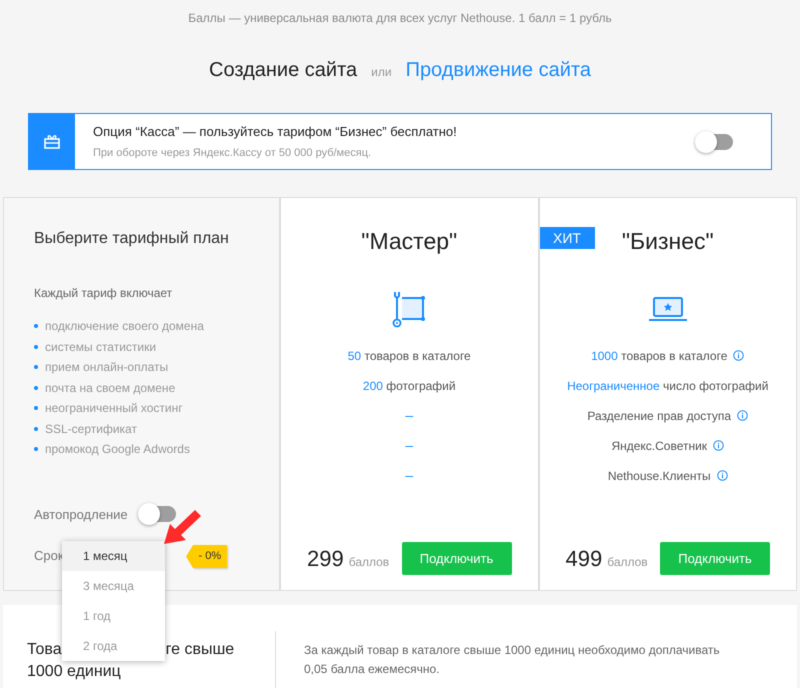 This screenshot has height=688, width=800. Describe the element at coordinates (409, 309) in the screenshot. I see `wrench-frame-icon` at that location.